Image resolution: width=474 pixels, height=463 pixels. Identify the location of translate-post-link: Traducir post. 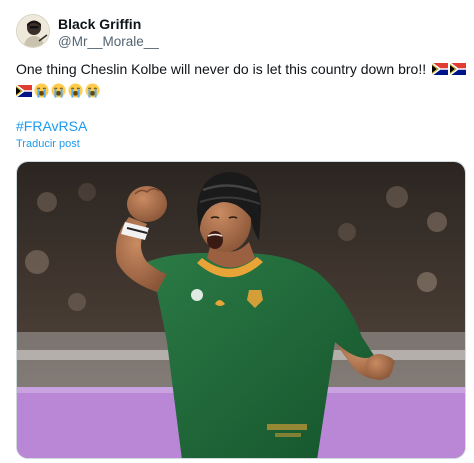
(48, 144).